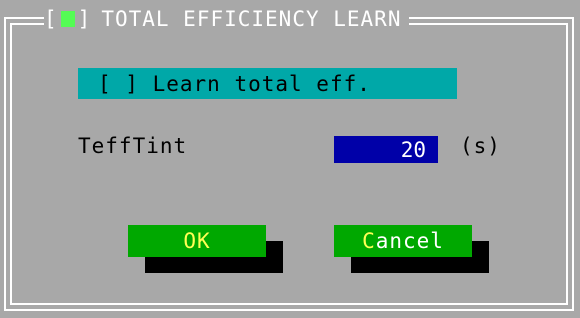 Image resolution: width=580 pixels, height=318 pixels. I want to click on ok-button-label: OK, so click(197, 241).